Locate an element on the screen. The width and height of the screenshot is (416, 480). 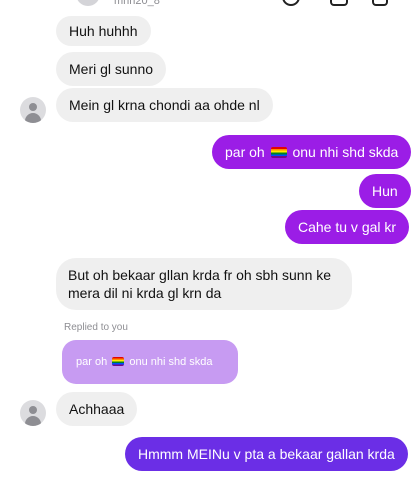
incoming-message: Mein gl krna chondi aa ohde nl is located at coordinates (164, 105).